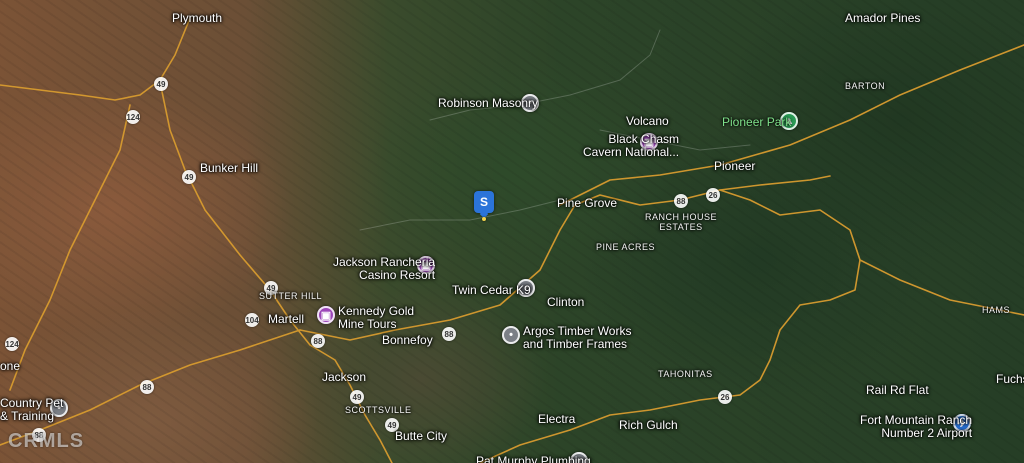  What do you see at coordinates (10, 366) in the screenshot?
I see `map-label-one: one` at bounding box center [10, 366].